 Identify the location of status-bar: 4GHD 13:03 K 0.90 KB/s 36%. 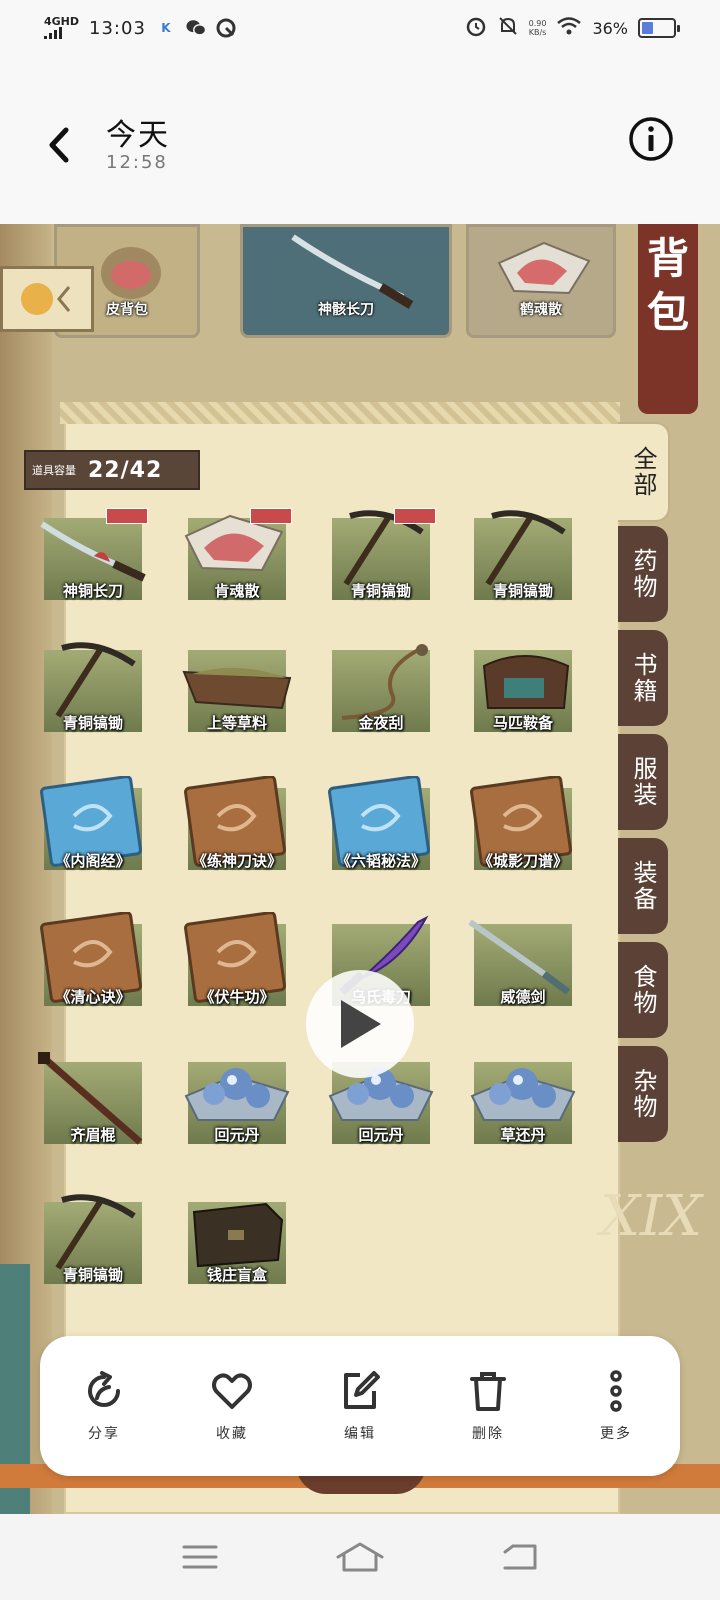
(360, 28).